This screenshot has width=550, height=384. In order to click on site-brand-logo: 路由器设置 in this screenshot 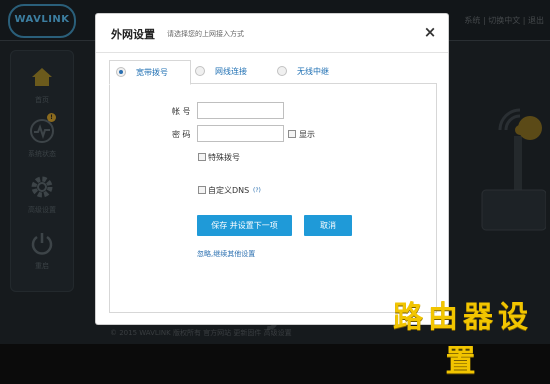, I will do `click(463, 339)`.